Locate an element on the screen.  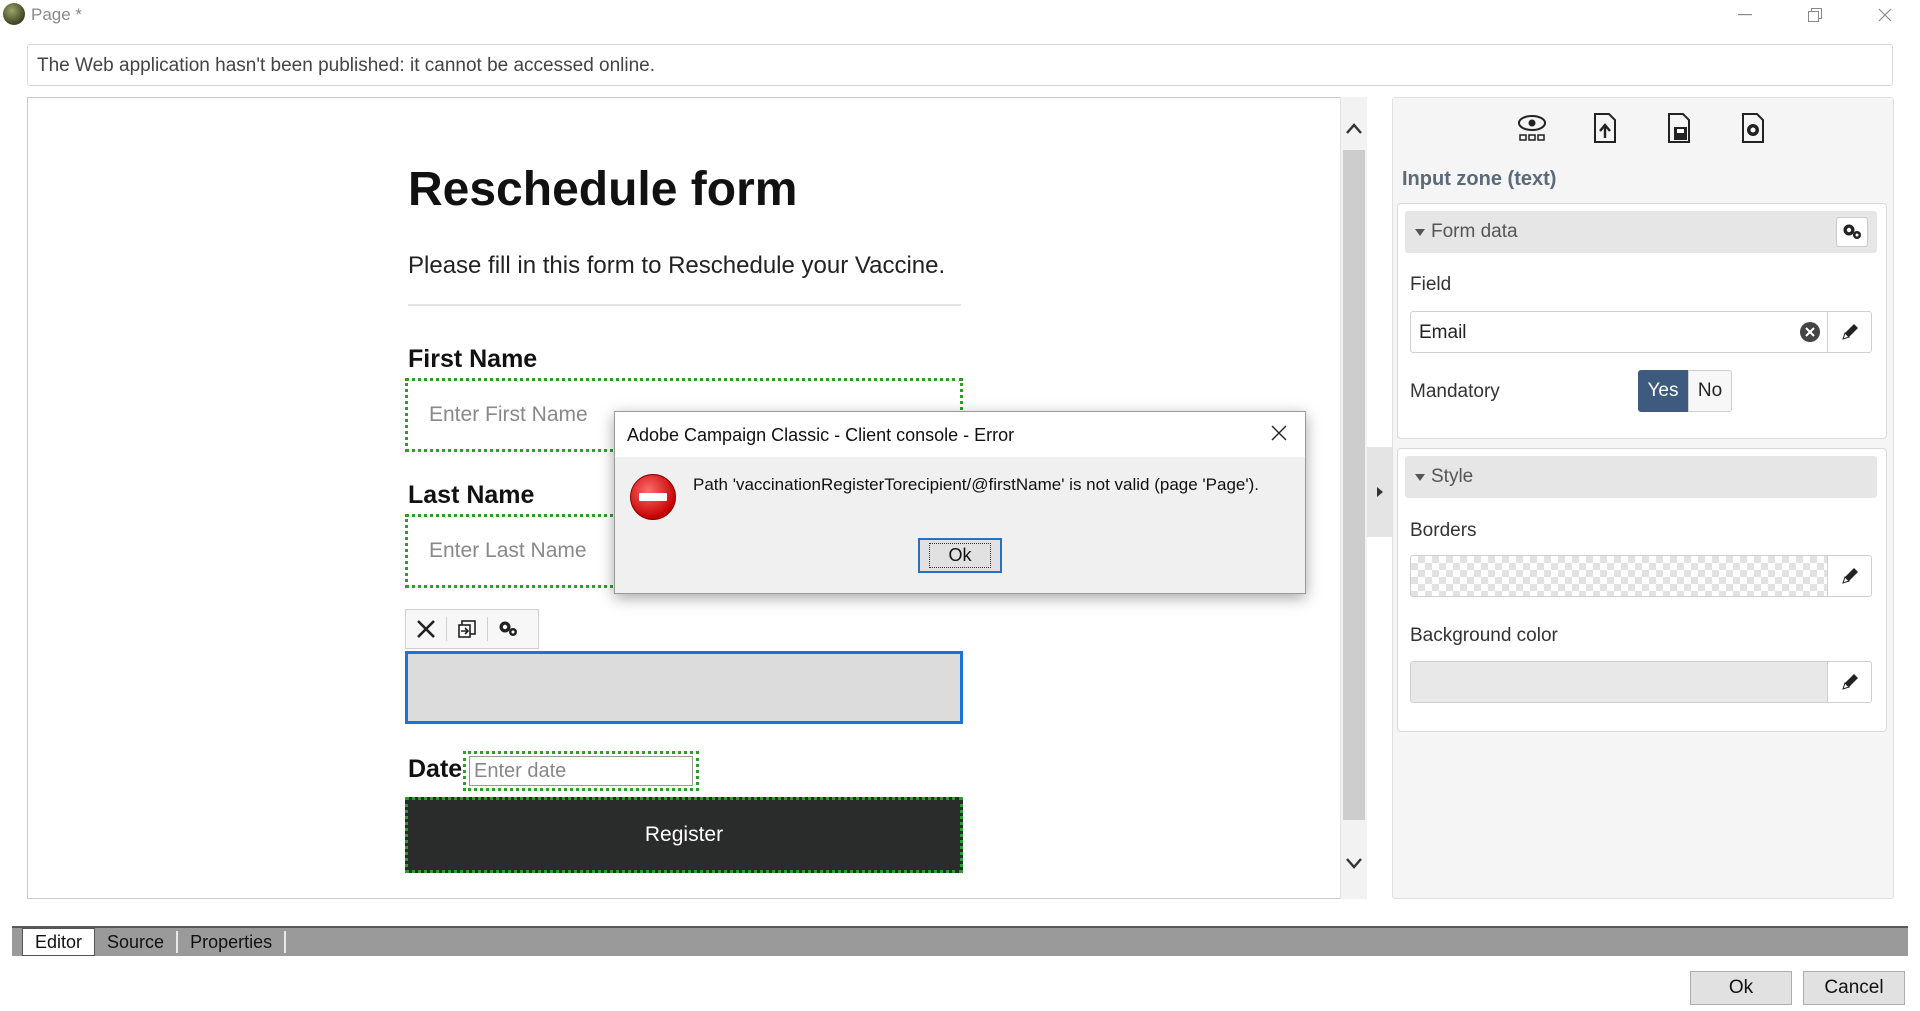
form-title: Reschedule form is located at coordinates (603, 189).